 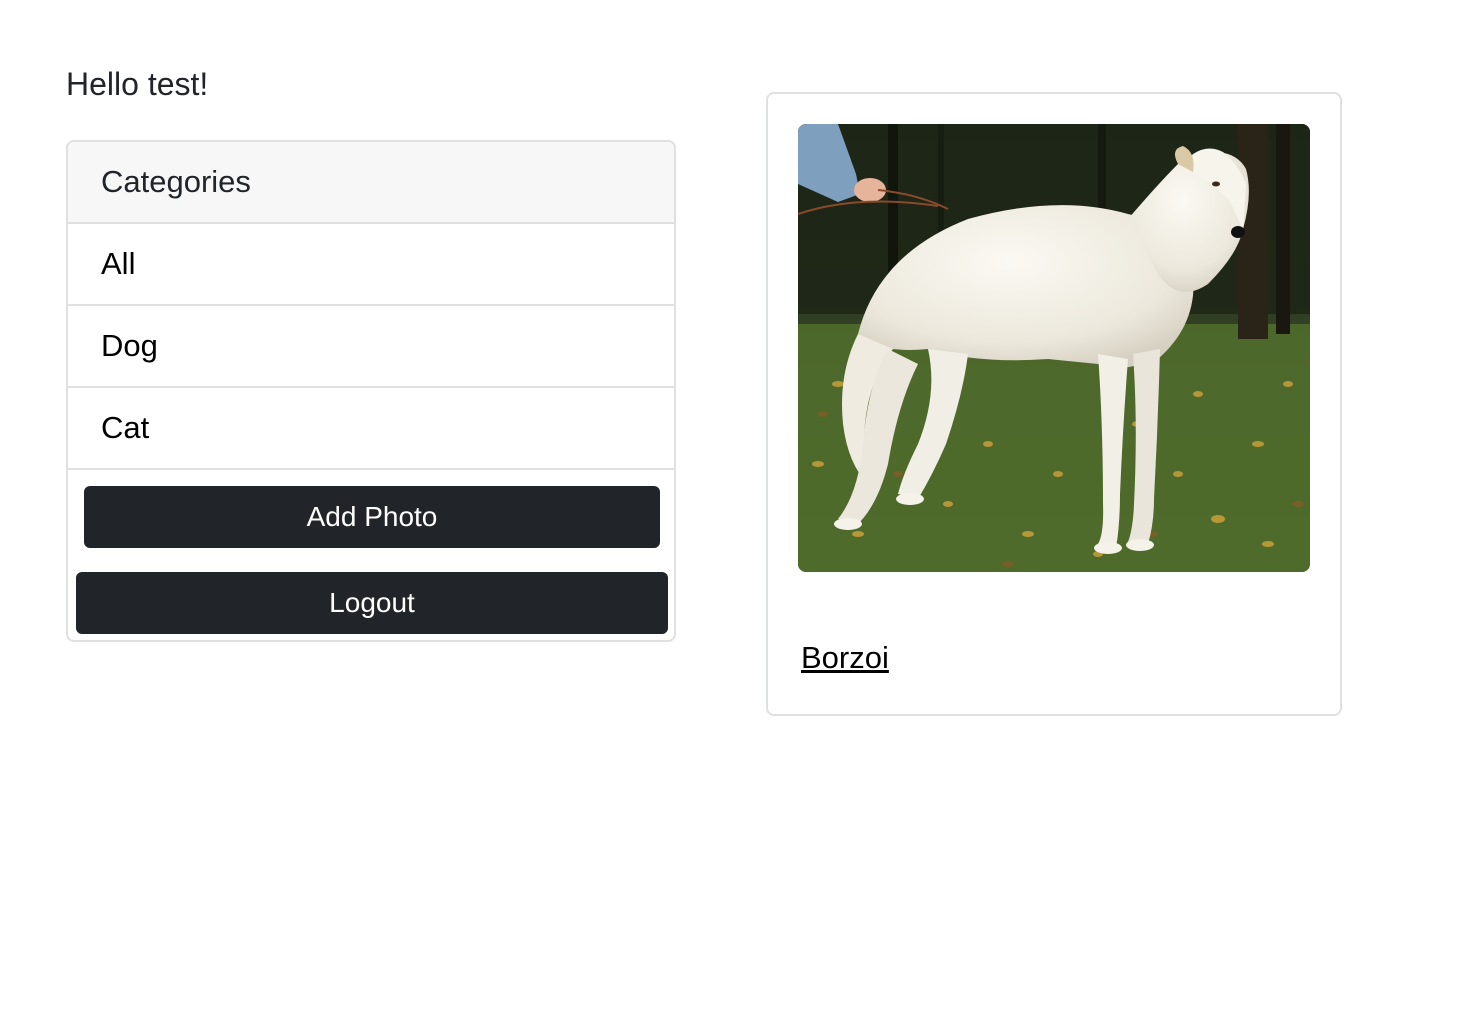 What do you see at coordinates (372, 517) in the screenshot?
I see `add-photo-button: Add Photo` at bounding box center [372, 517].